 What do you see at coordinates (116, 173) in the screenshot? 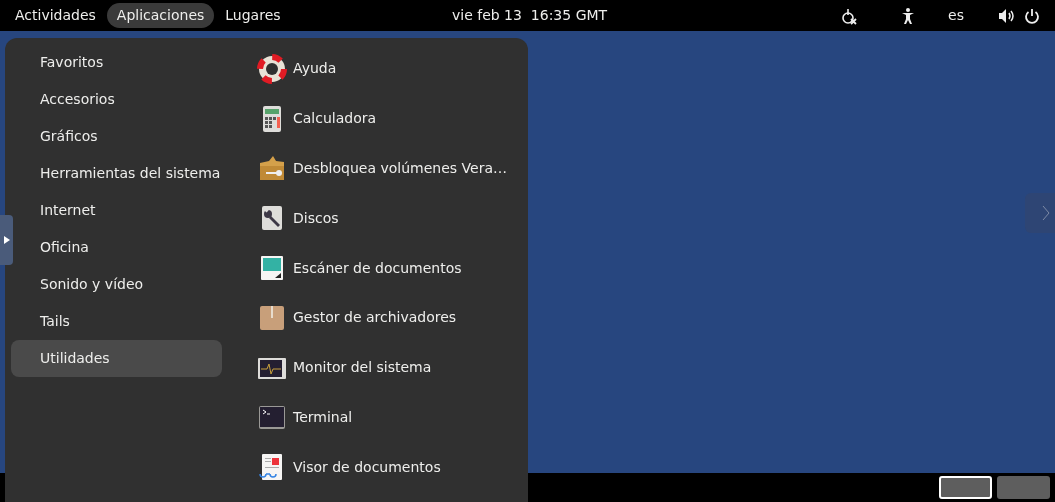
I see `category-item: Herramientas del sistema` at bounding box center [116, 173].